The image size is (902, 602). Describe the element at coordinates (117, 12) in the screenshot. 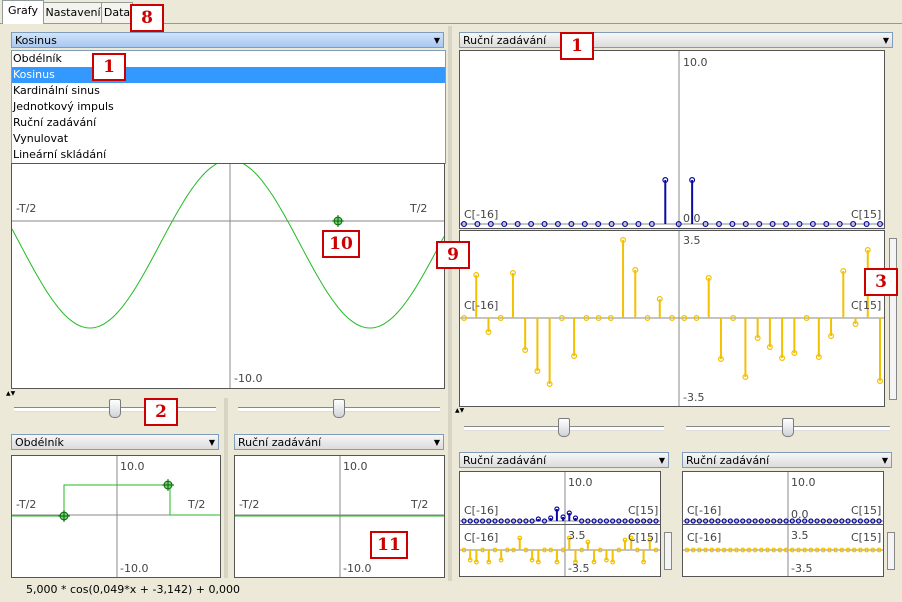

I see `tab-data: Data` at that location.